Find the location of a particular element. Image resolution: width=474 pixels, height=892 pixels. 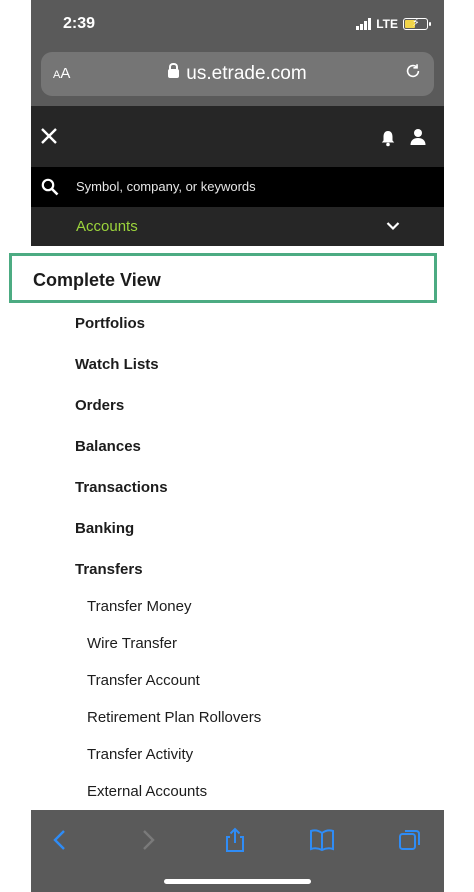

reload-icon is located at coordinates (413, 71).